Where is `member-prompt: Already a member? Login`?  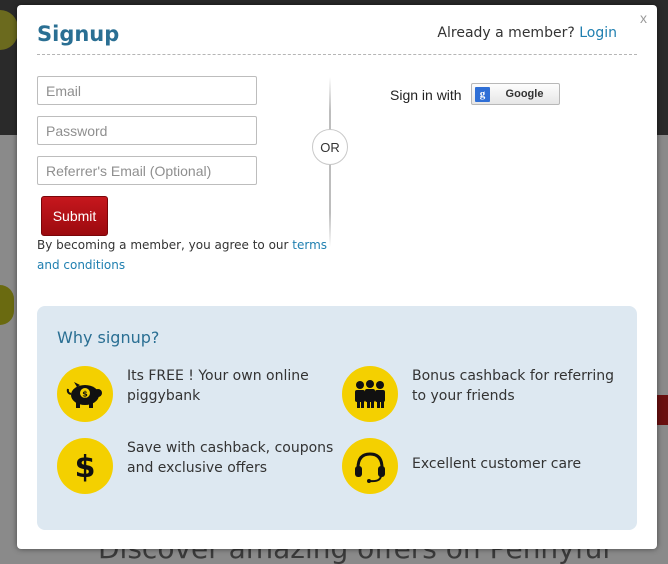 member-prompt: Already a member? Login is located at coordinates (527, 33).